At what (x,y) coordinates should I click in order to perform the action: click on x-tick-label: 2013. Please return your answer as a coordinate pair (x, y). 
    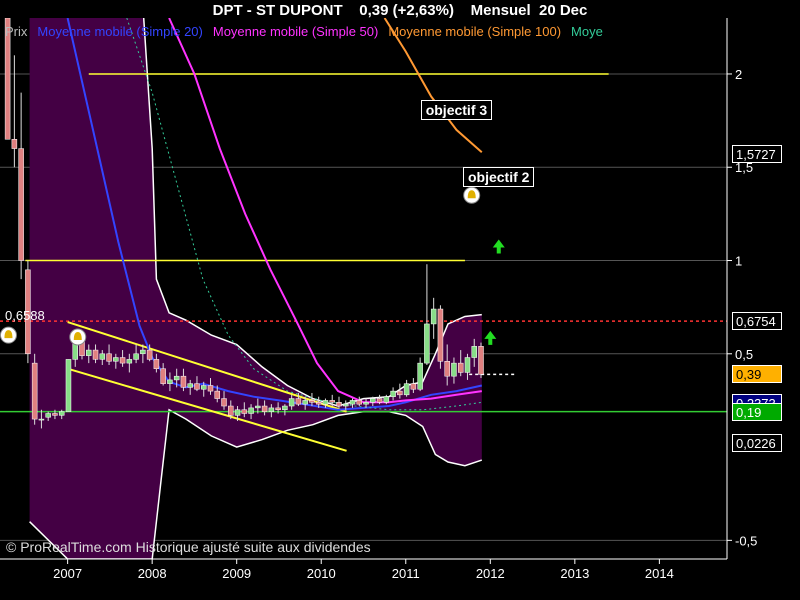
    Looking at the image, I should click on (574, 573).